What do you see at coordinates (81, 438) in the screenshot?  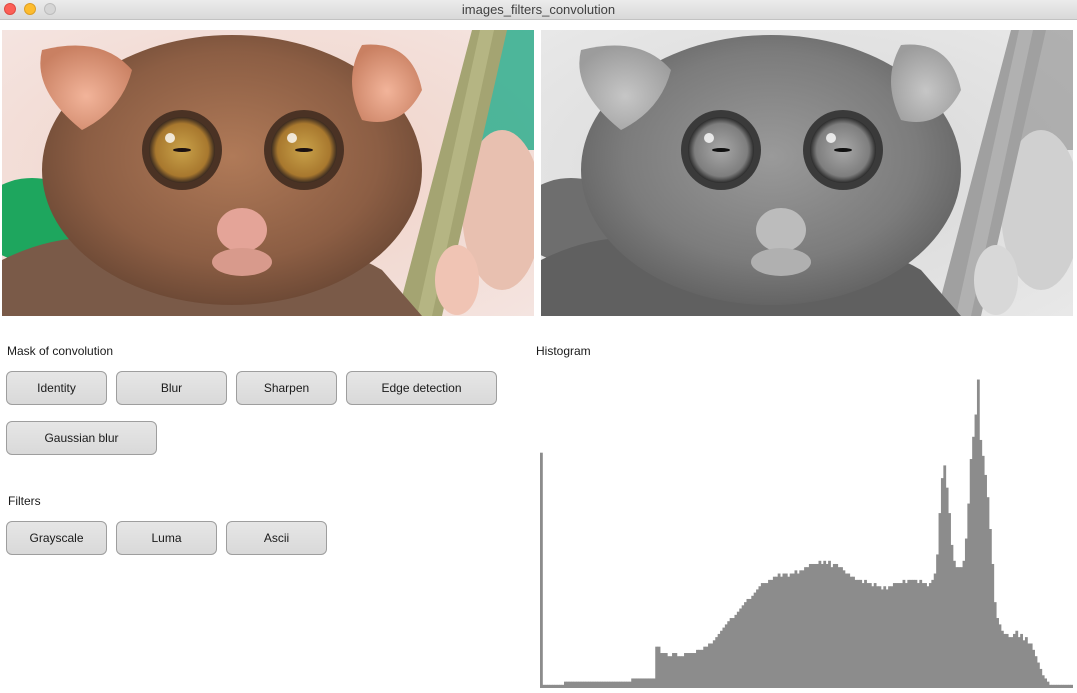 I see `gaussian-blur-button: Gaussian blur` at bounding box center [81, 438].